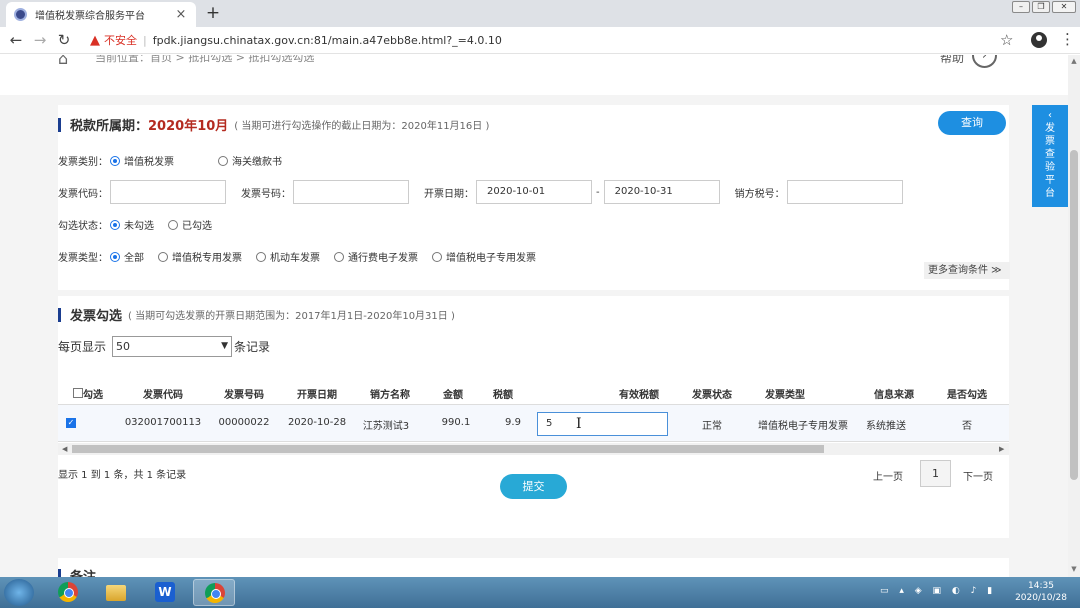 This screenshot has width=1080, height=608. What do you see at coordinates (173, 224) in the screenshot?
I see `radio-checked` at bounding box center [173, 224].